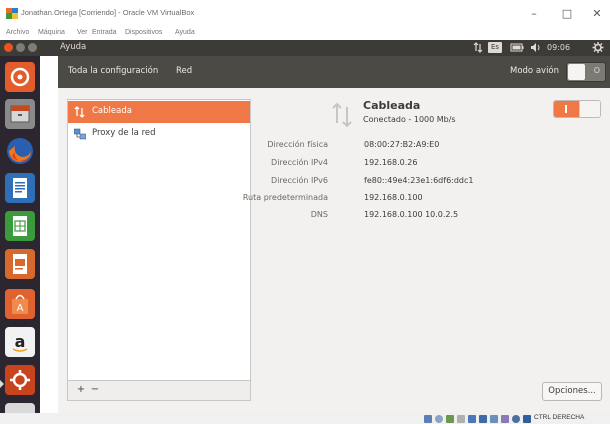 The height and width of the screenshot is (424, 610). I want to click on switch-on-mark, so click(566, 109).